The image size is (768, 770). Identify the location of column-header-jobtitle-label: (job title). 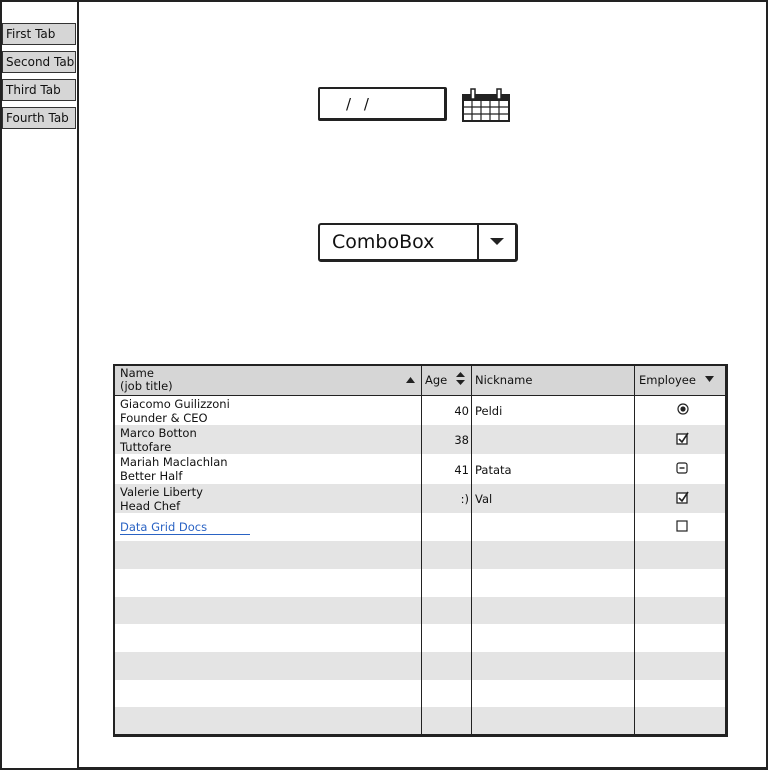
(146, 386).